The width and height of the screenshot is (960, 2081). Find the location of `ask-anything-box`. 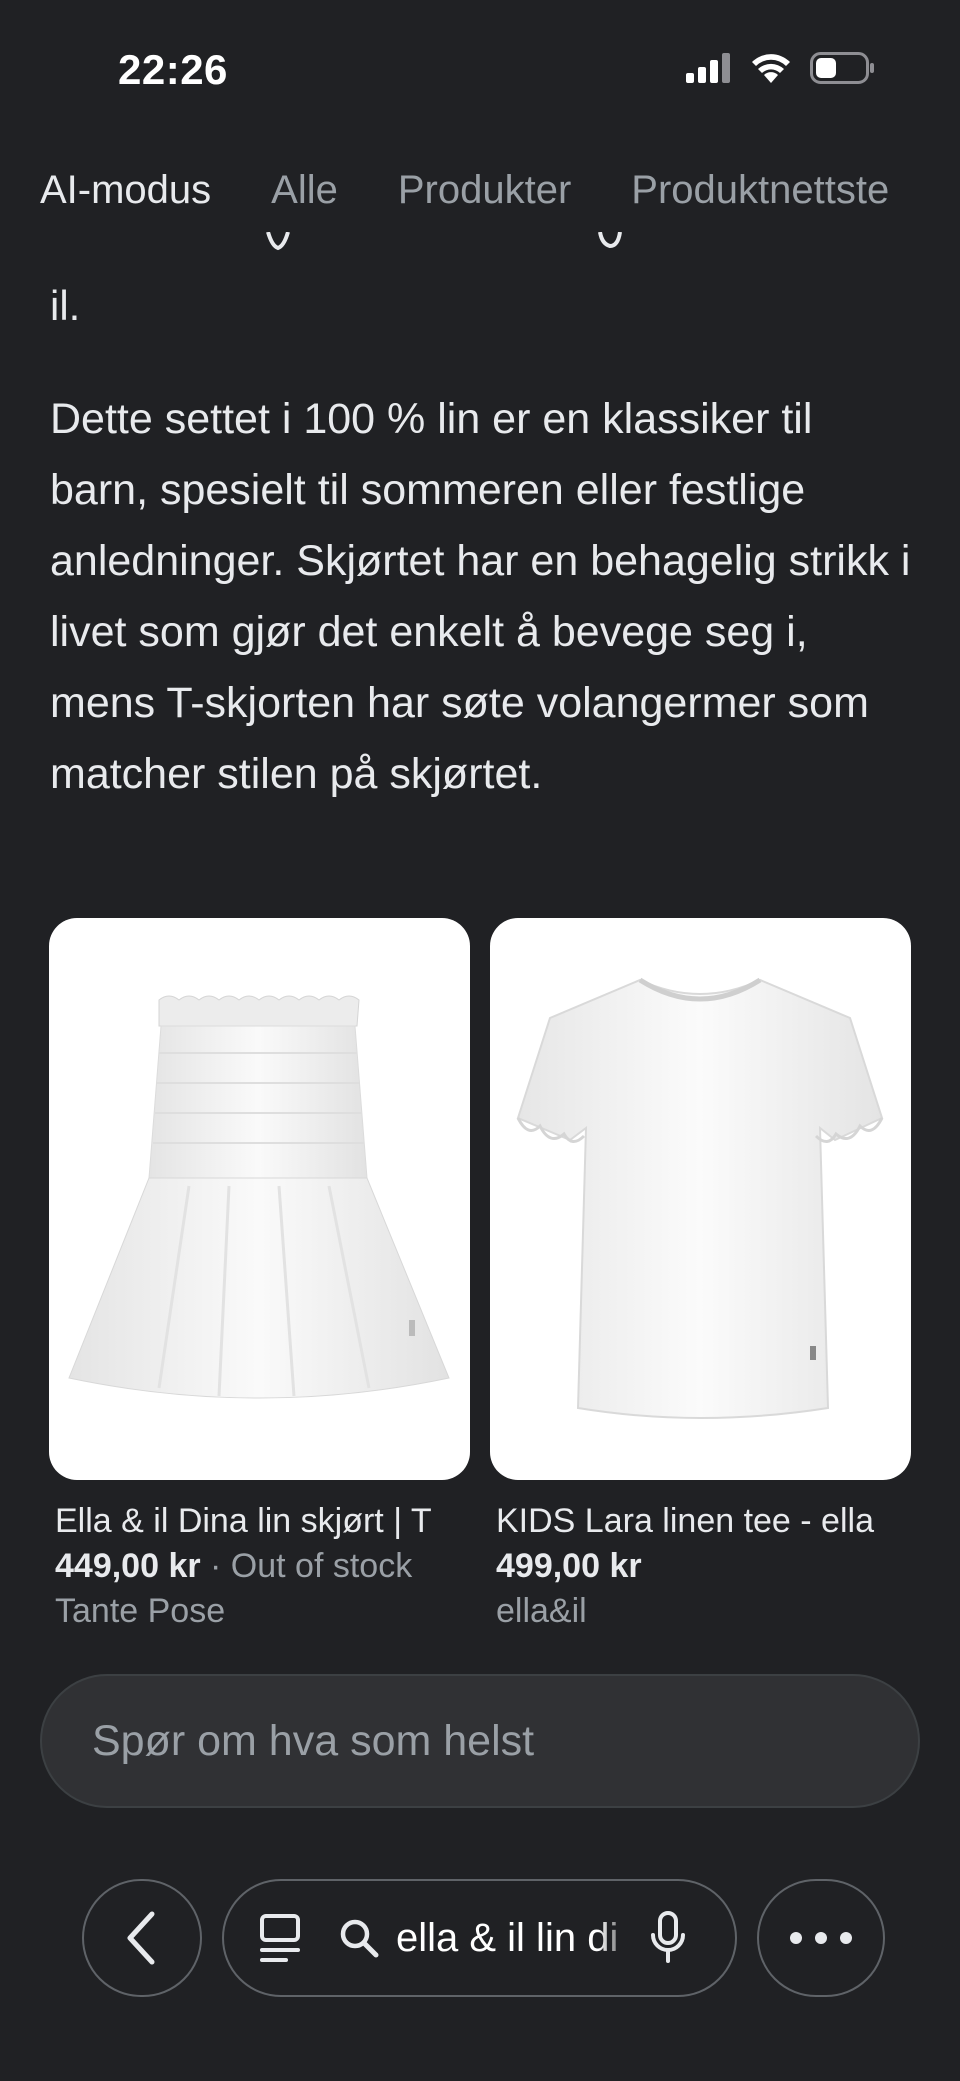

ask-anything-box is located at coordinates (480, 1741).